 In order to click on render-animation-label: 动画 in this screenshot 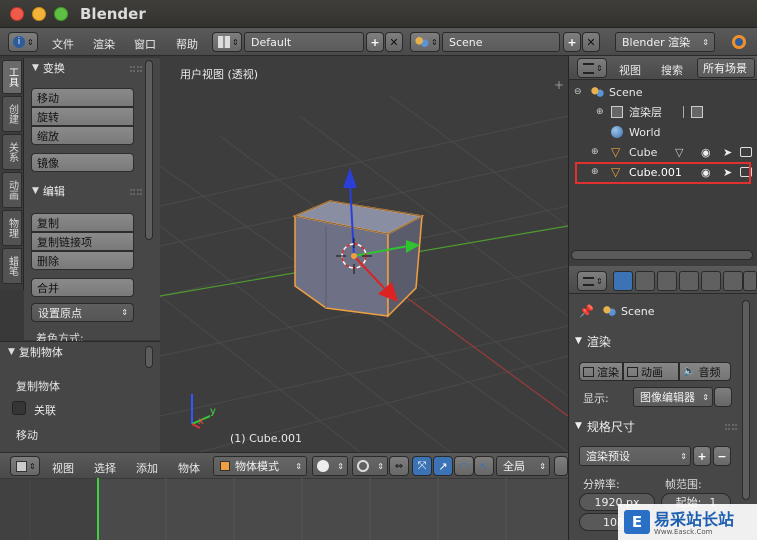, I will do `click(652, 372)`.